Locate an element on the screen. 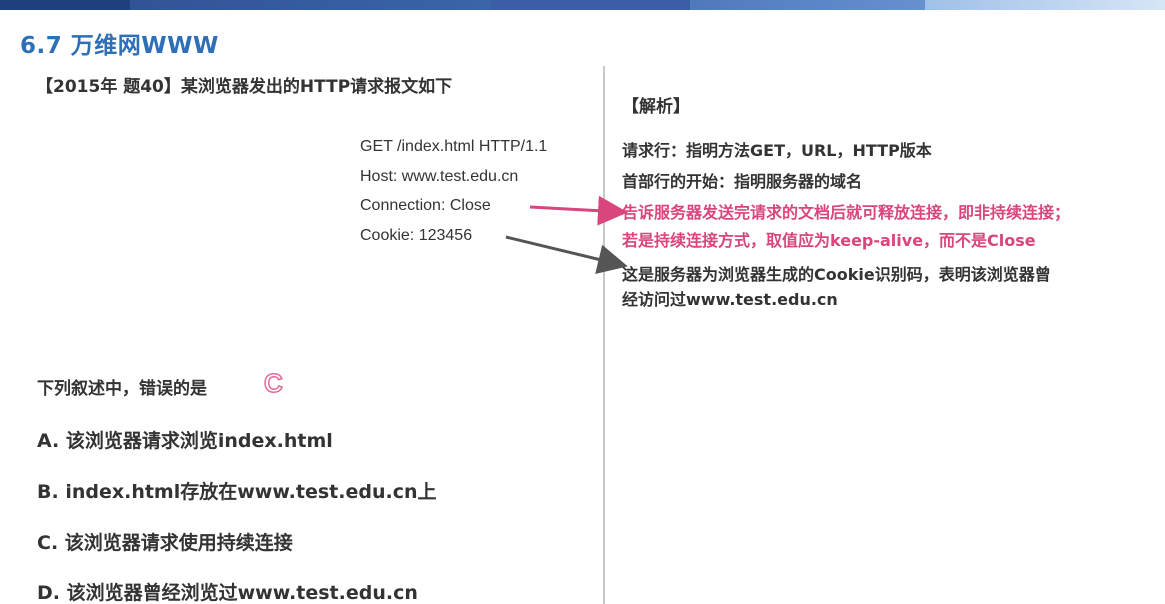 The height and width of the screenshot is (604, 1165). http-host-line: Host: www.test.edu.cn is located at coordinates (439, 176).